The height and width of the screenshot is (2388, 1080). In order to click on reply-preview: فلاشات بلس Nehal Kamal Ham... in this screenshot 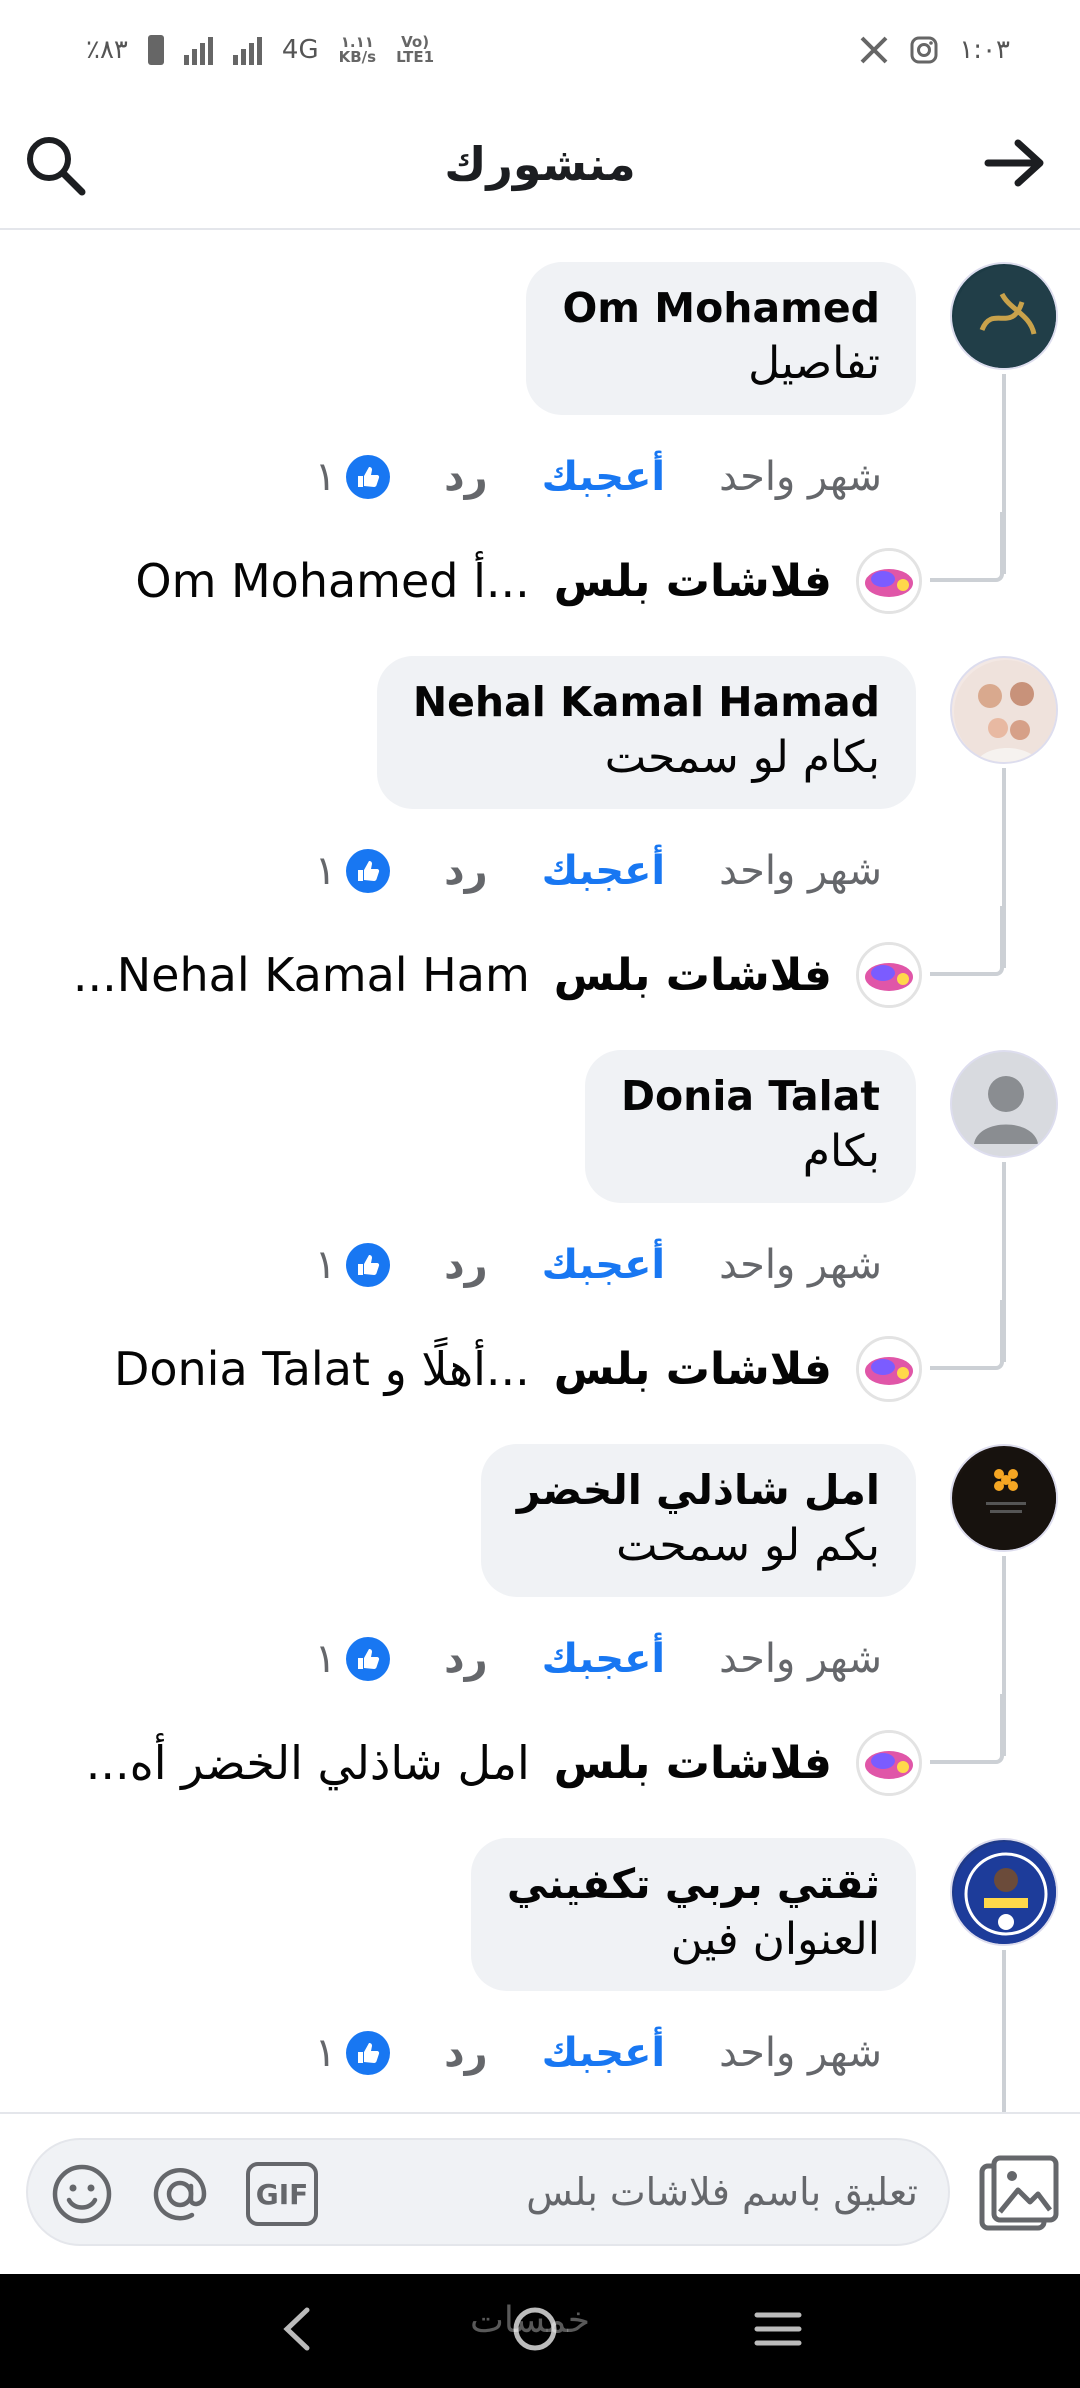, I will do `click(497, 975)`.